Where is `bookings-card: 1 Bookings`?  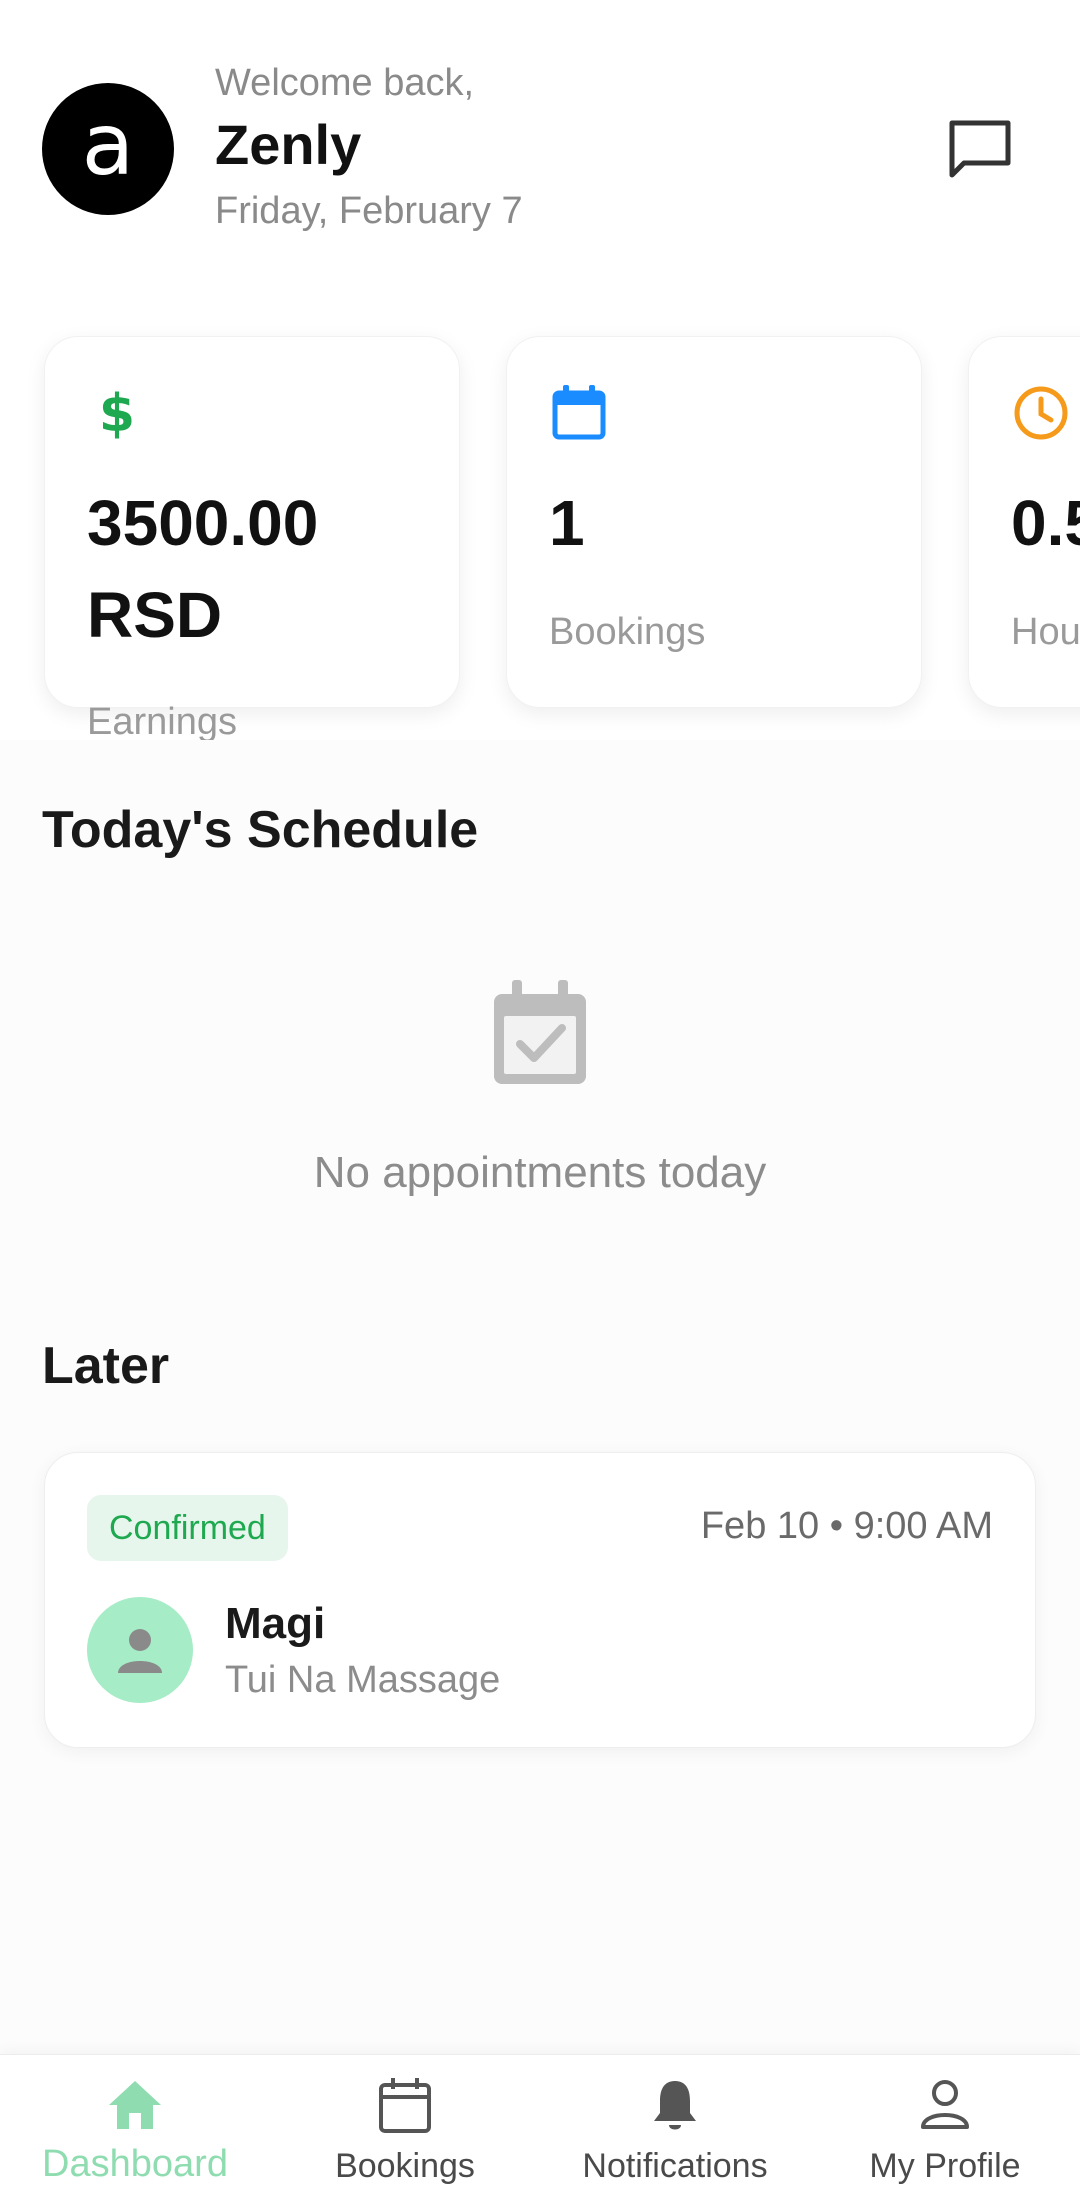
bookings-card: 1 Bookings is located at coordinates (714, 522).